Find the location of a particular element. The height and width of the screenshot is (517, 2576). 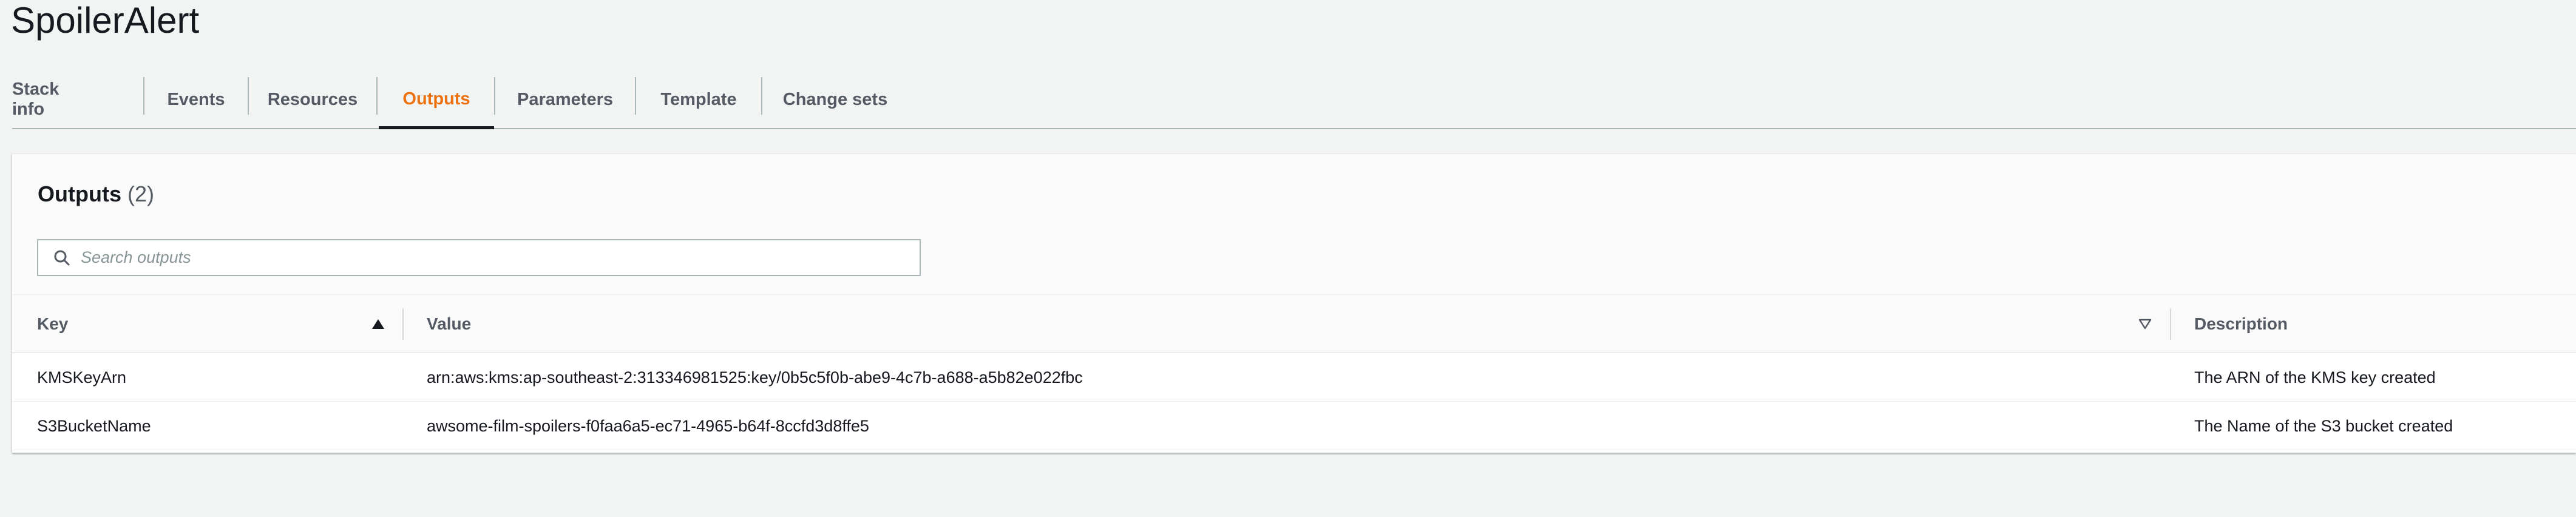

column-header-key: Key is located at coordinates (53, 324).